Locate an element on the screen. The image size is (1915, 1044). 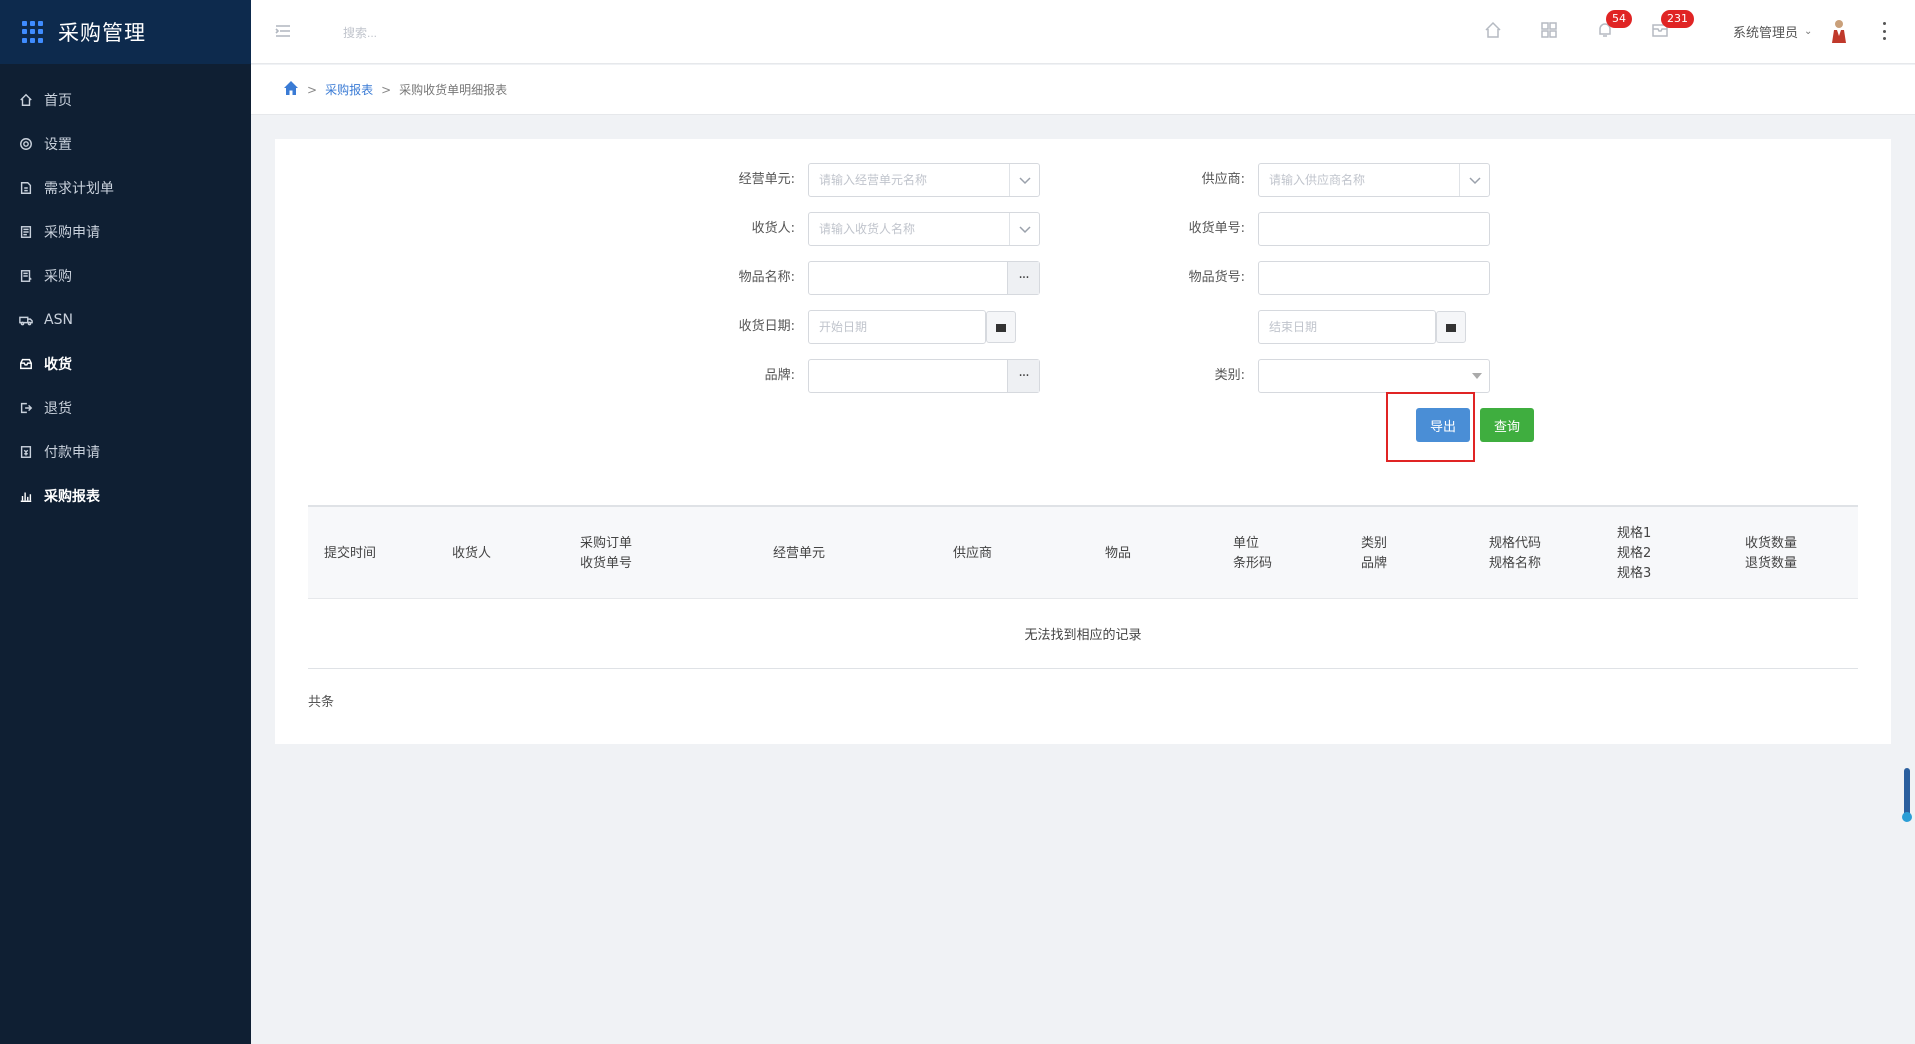
receiver-label: 收货人: is located at coordinates (773, 228).